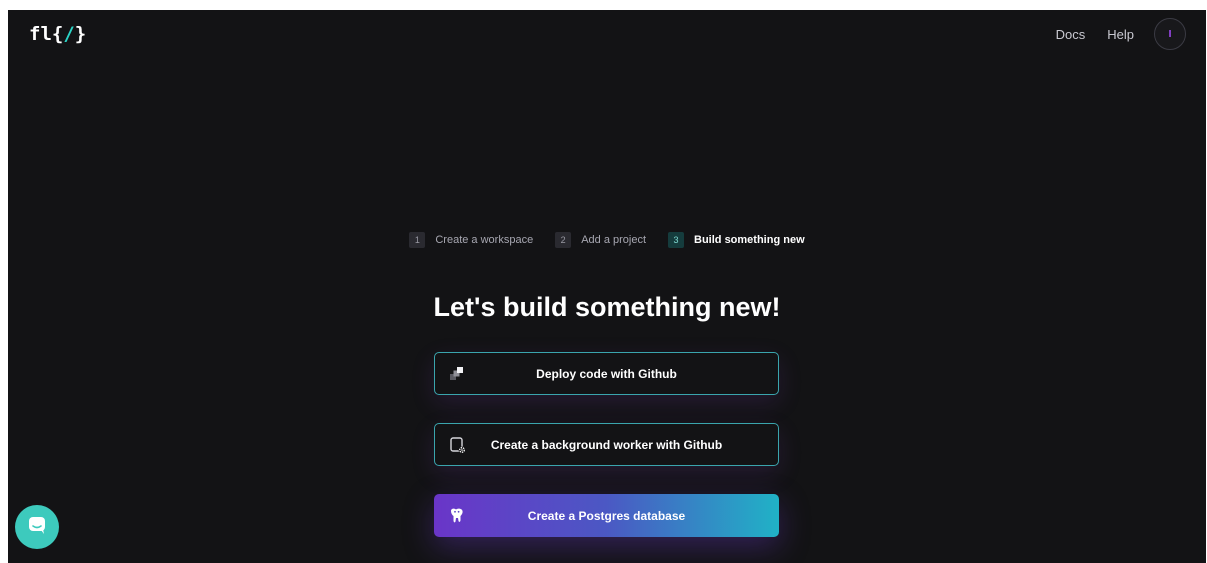  I want to click on button-label: Create a Postgres database, so click(606, 515).